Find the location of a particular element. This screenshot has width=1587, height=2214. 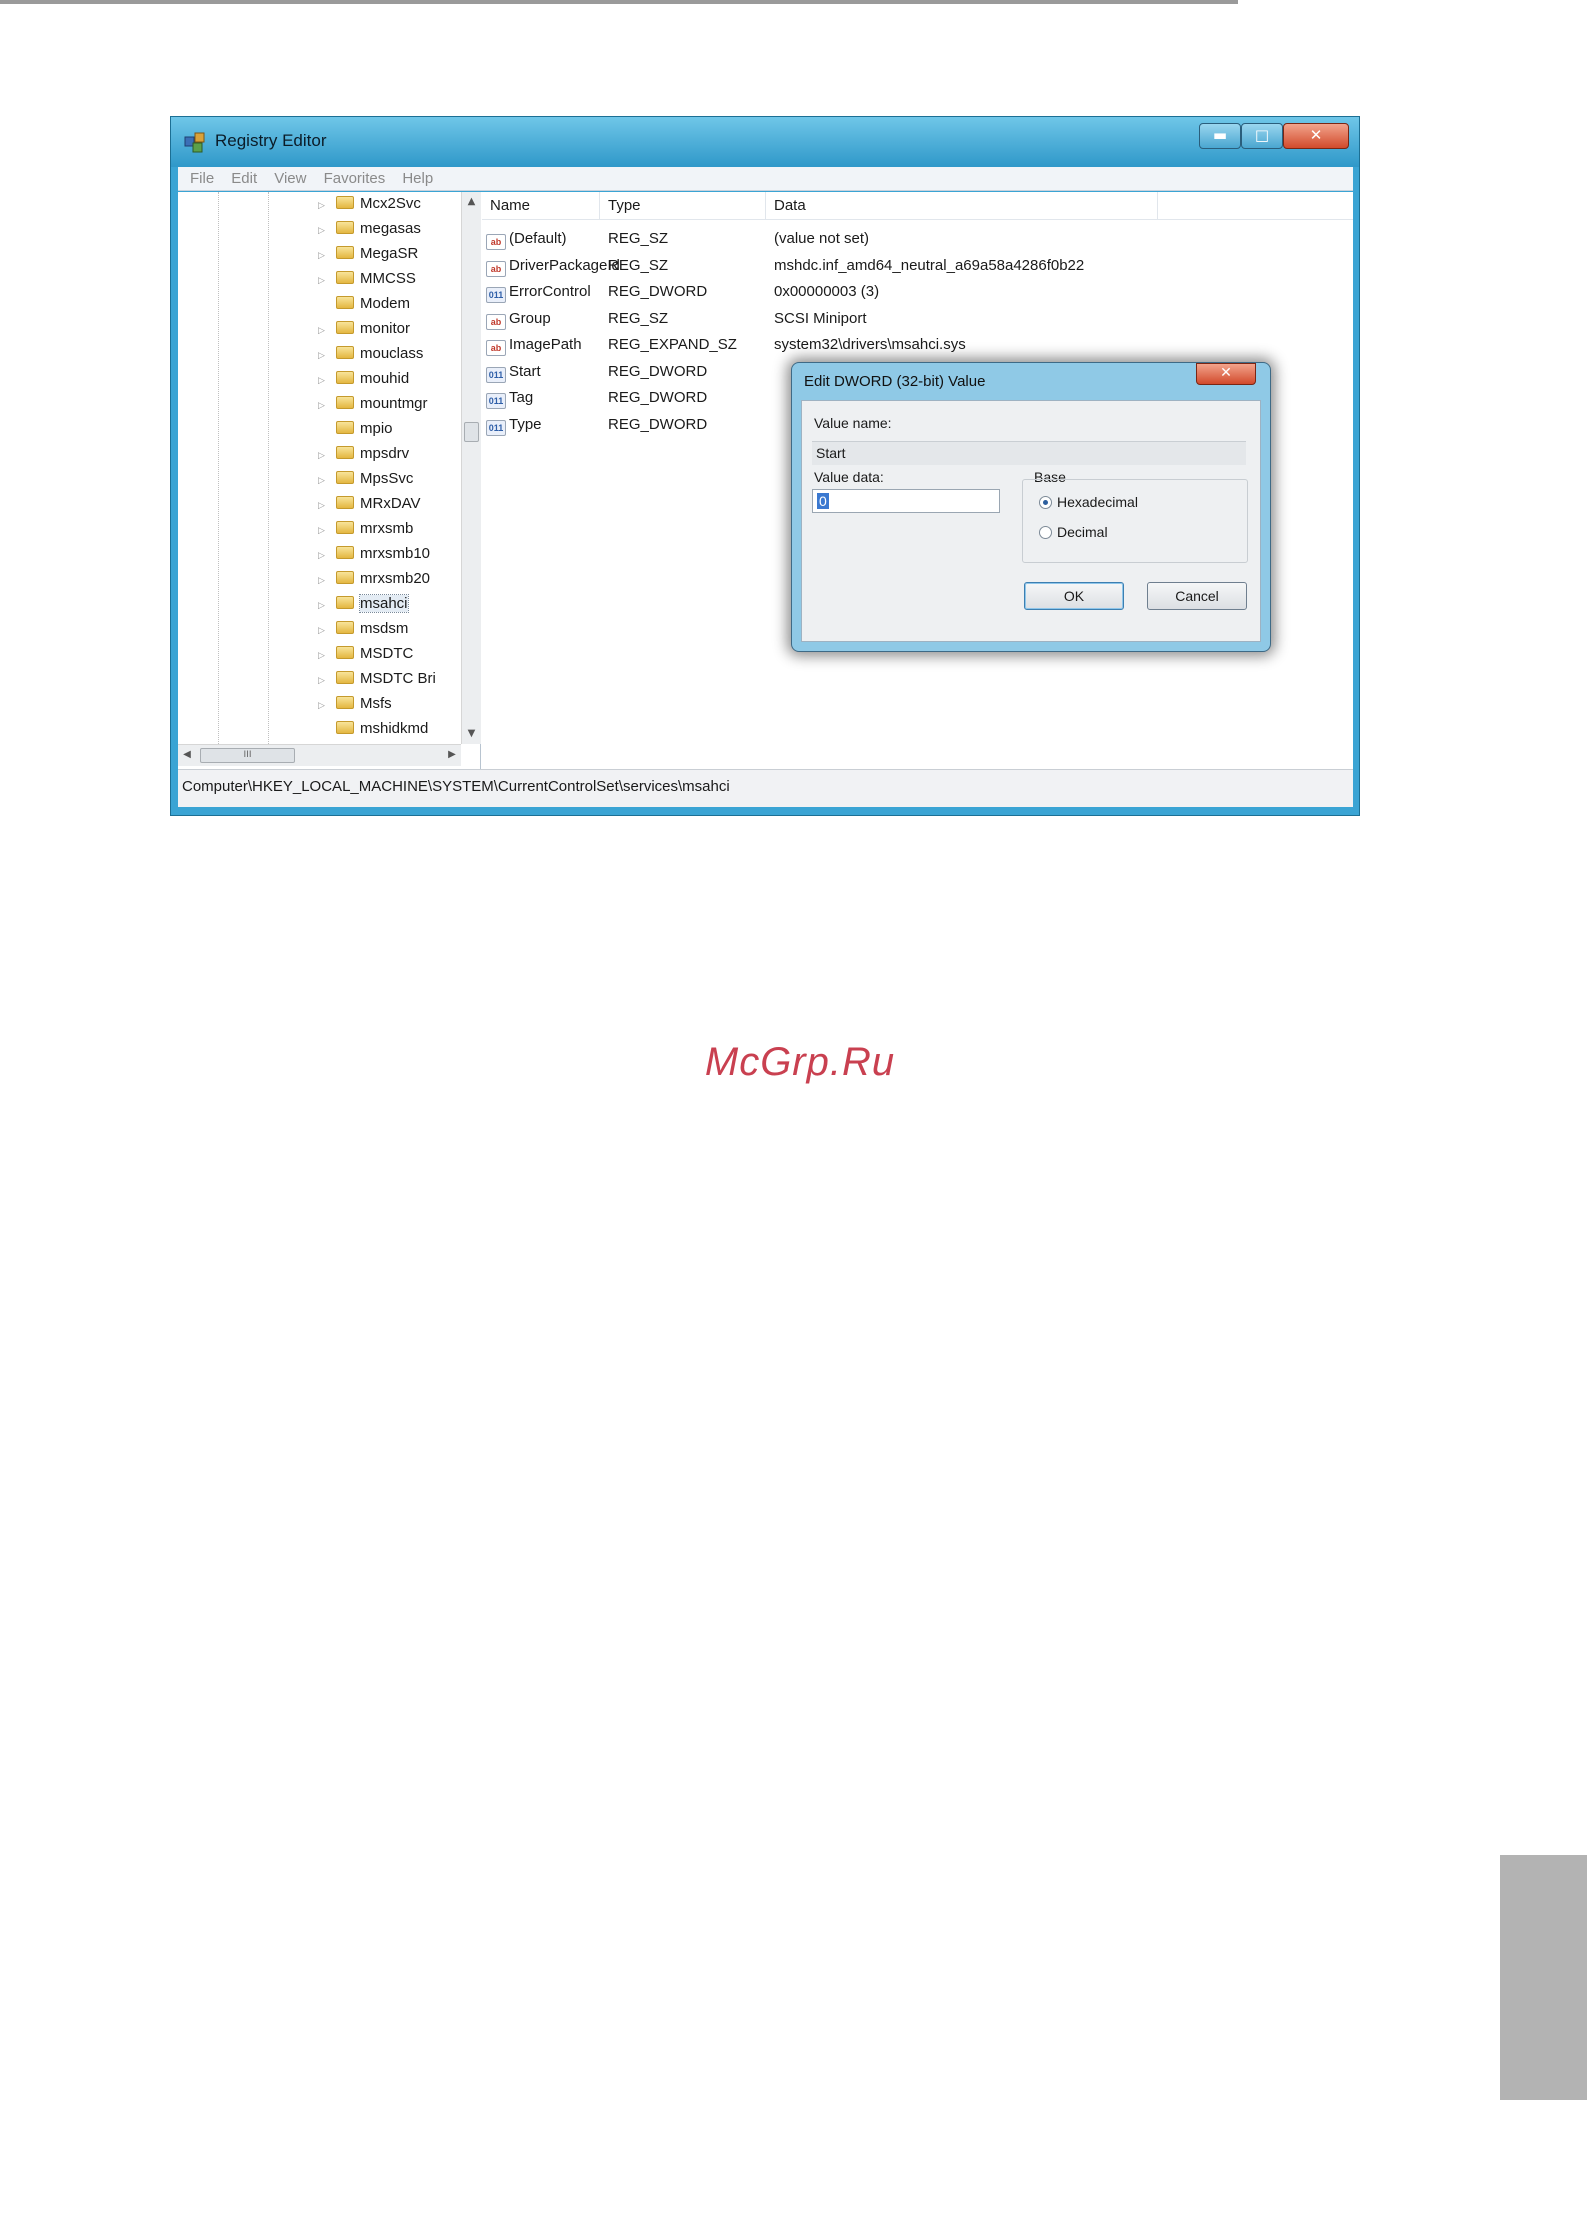

tree-item-label: mpio is located at coordinates (376, 428).